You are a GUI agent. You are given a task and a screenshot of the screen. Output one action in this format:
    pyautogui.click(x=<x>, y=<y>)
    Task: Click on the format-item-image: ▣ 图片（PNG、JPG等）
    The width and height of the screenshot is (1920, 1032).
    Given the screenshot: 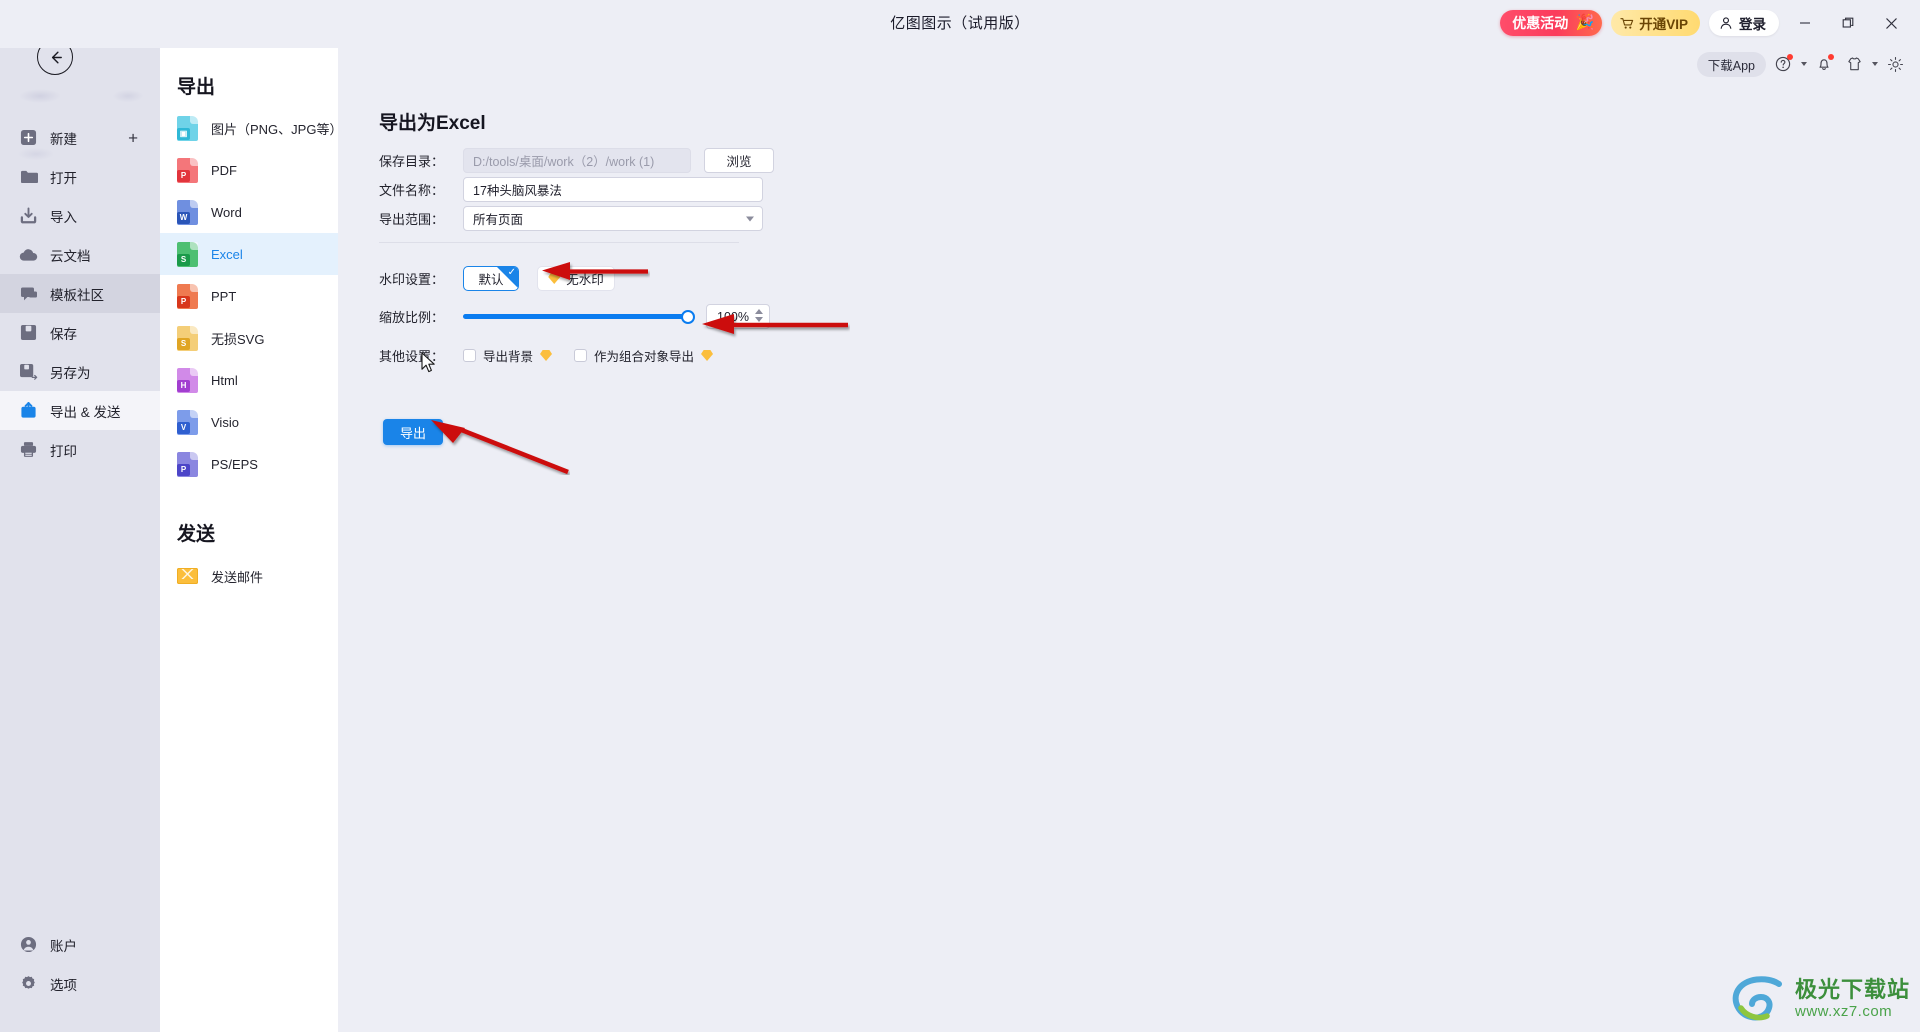 What is the action you would take?
    pyautogui.click(x=251, y=128)
    